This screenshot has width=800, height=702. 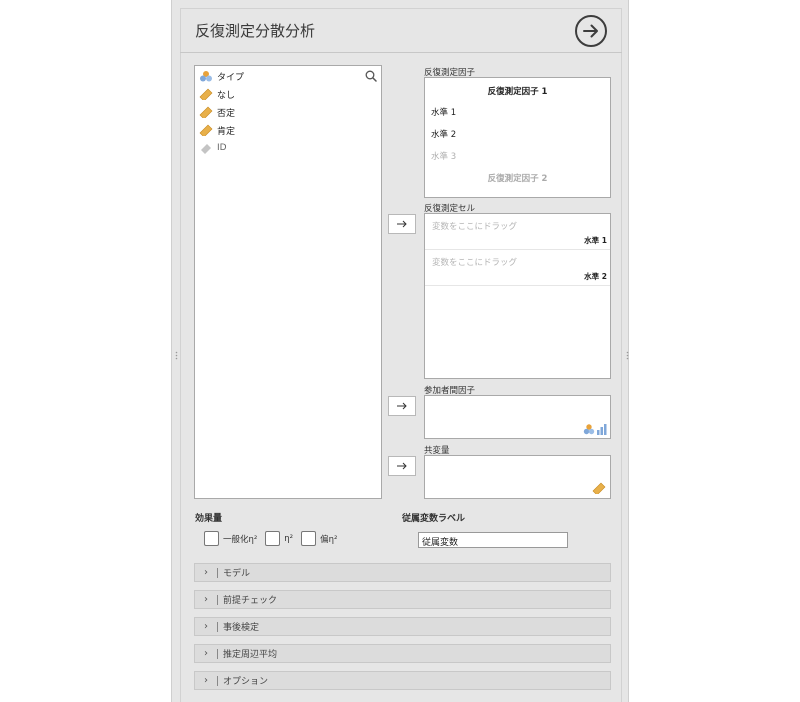 What do you see at coordinates (402, 626) in the screenshot?
I see `section-post-hoc: › 事後検定` at bounding box center [402, 626].